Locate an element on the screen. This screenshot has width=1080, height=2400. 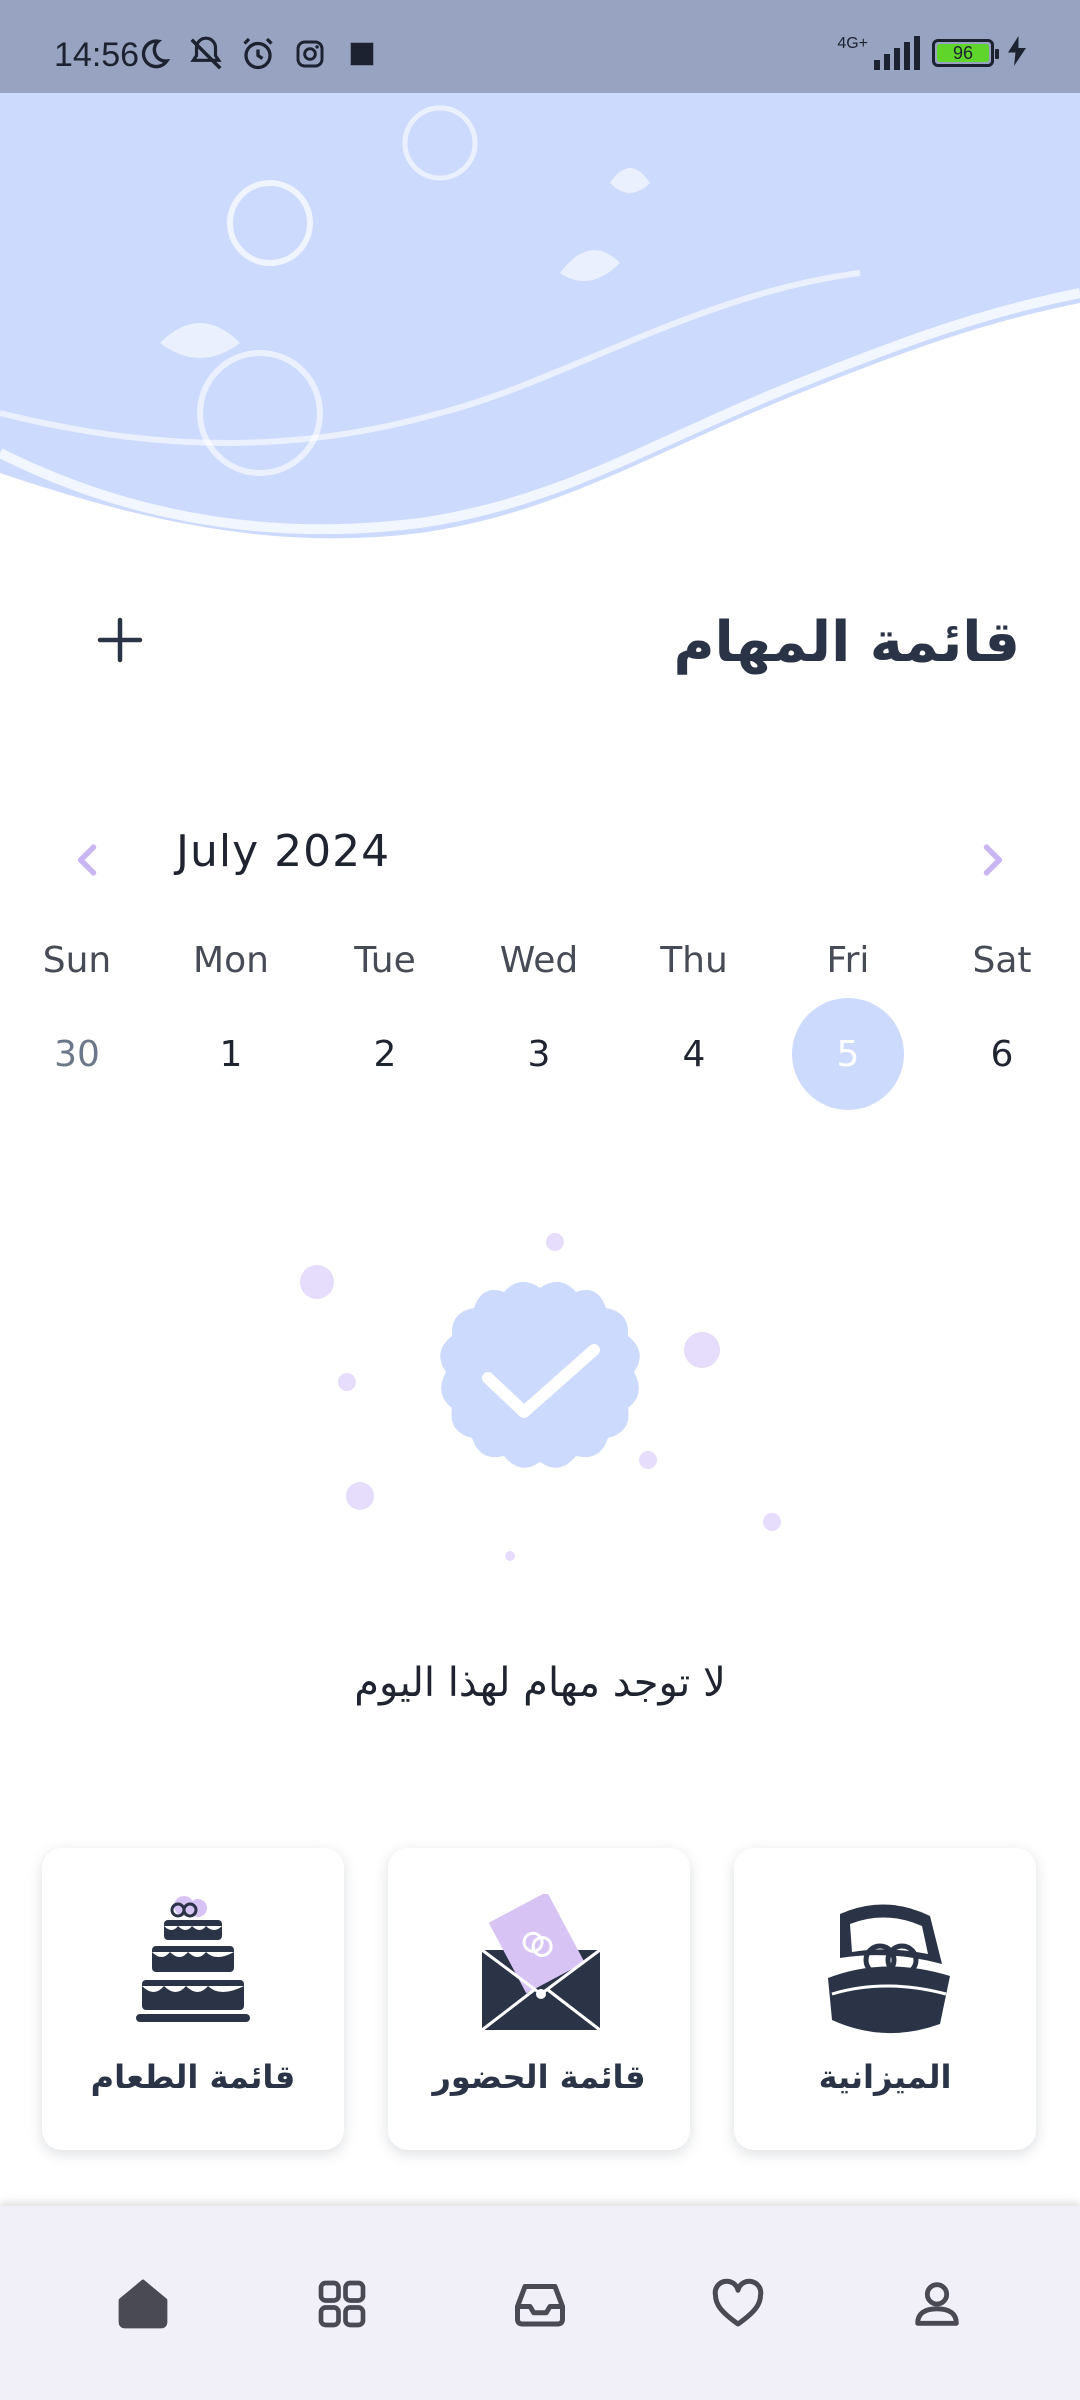
chevron-right-icon is located at coordinates (993, 860).